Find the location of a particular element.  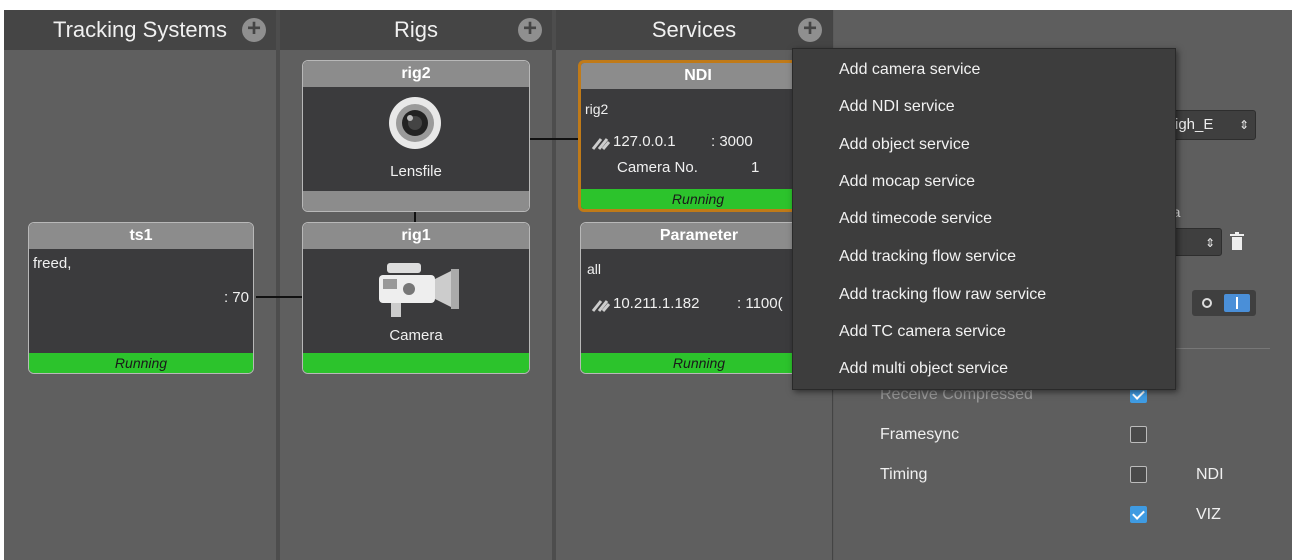

ts1-protocol: freed, is located at coordinates (52, 263).